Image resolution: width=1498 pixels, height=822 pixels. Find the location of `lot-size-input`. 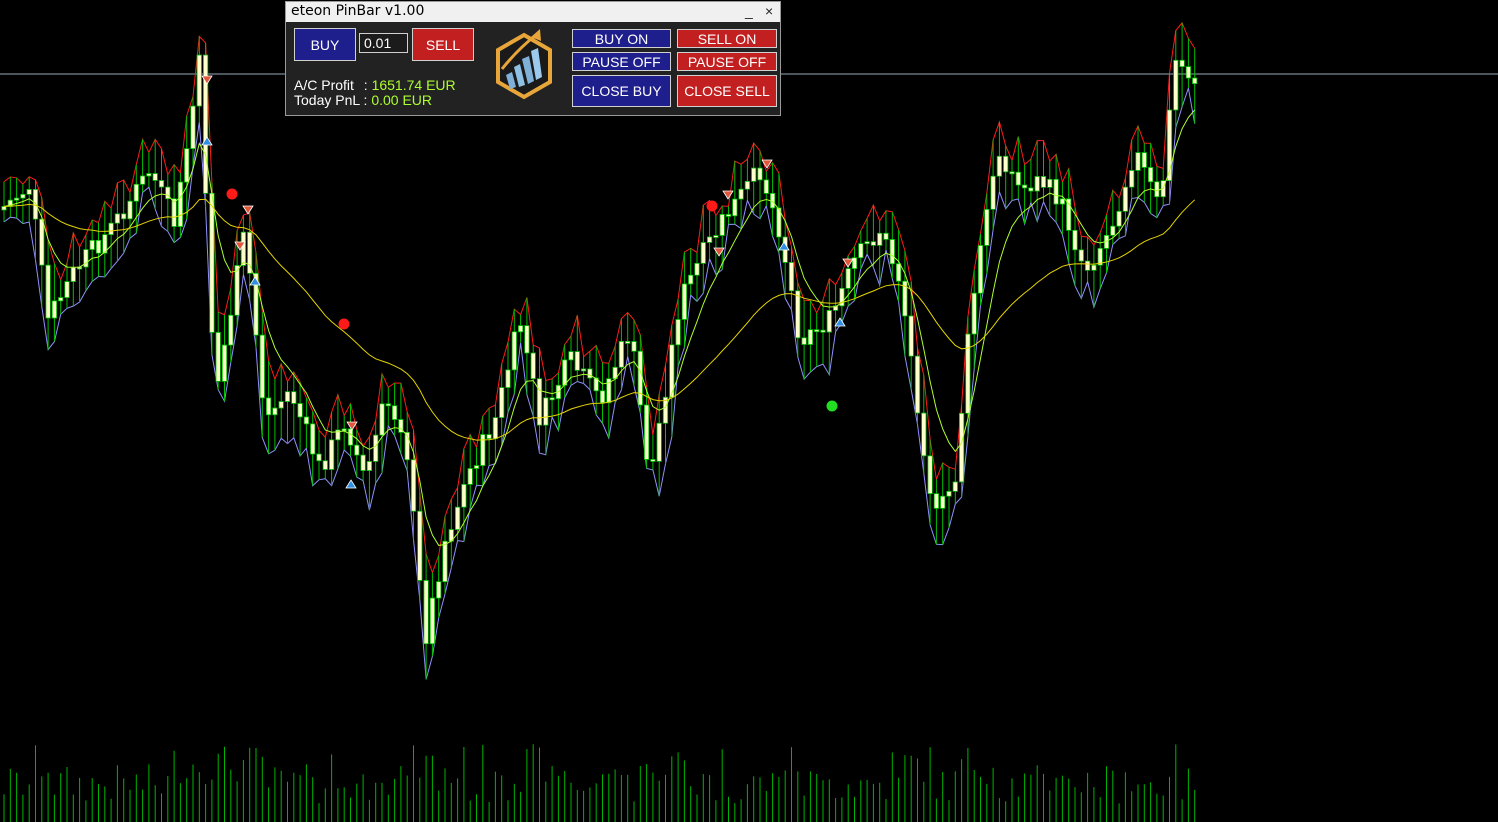

lot-size-input is located at coordinates (383, 43).